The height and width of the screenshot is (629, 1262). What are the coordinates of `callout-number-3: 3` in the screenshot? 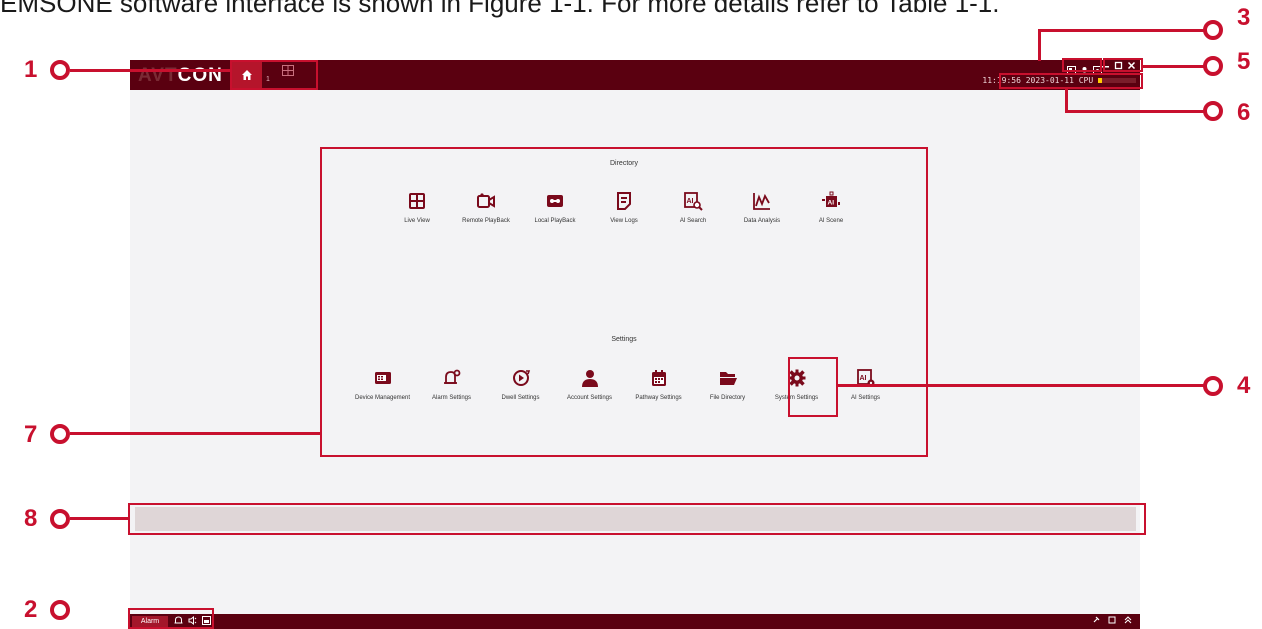 It's located at (1244, 17).